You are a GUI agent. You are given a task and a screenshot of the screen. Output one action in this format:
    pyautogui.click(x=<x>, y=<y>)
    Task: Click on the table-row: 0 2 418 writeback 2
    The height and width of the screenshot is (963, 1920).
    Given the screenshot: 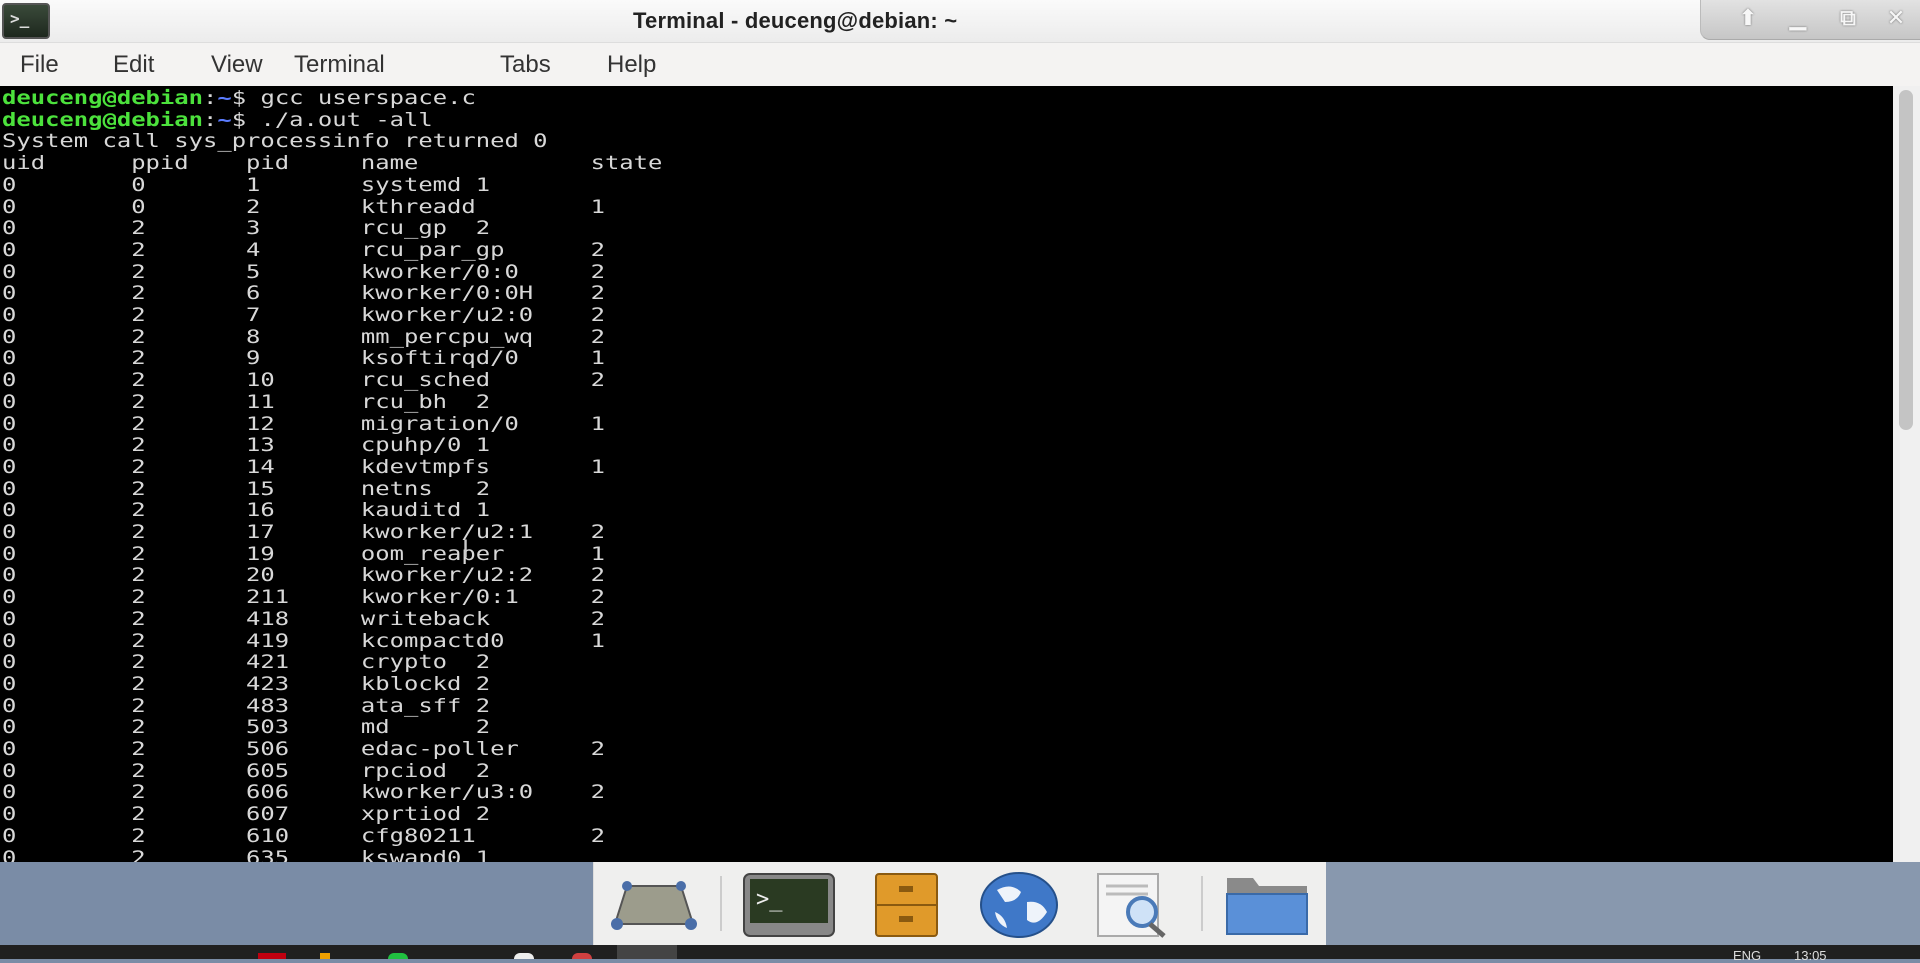 What is the action you would take?
    pyautogui.click(x=303, y=618)
    